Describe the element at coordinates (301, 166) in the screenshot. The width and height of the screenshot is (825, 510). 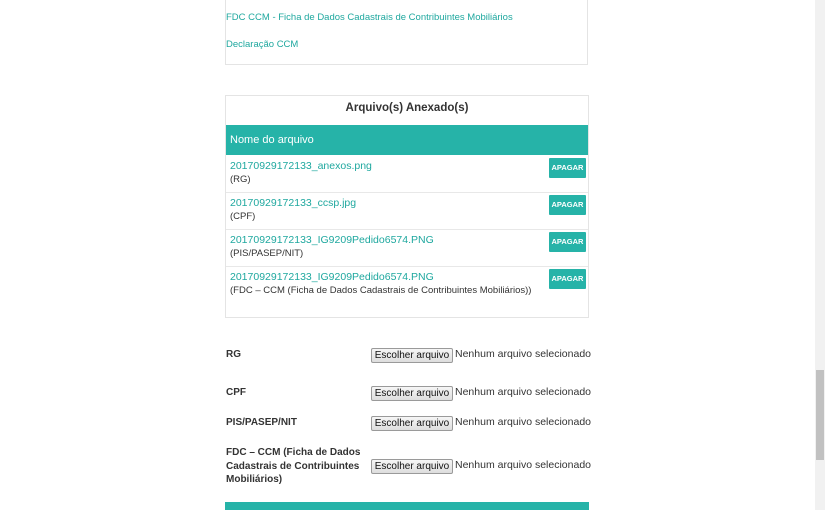
I see `attachment-file-link: 20170929172133_anexos.png` at that location.